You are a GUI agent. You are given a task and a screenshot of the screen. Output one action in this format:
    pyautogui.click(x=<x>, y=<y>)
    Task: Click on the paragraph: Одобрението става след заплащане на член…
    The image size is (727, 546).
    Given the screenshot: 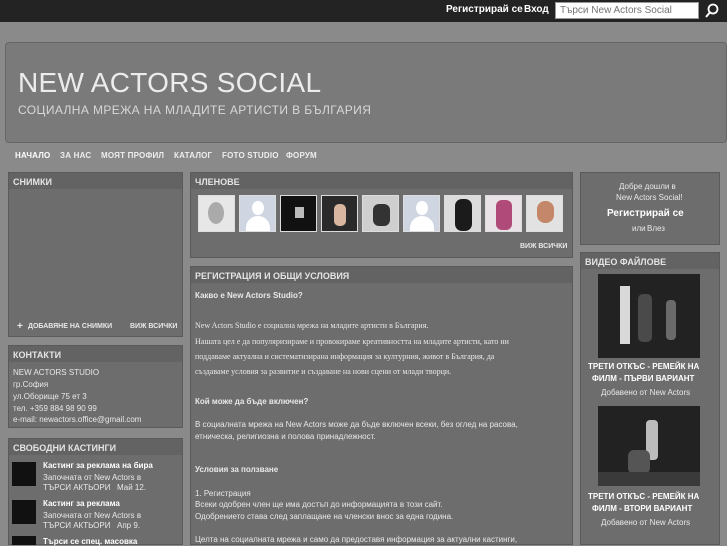 What is the action you would take?
    pyautogui.click(x=324, y=516)
    